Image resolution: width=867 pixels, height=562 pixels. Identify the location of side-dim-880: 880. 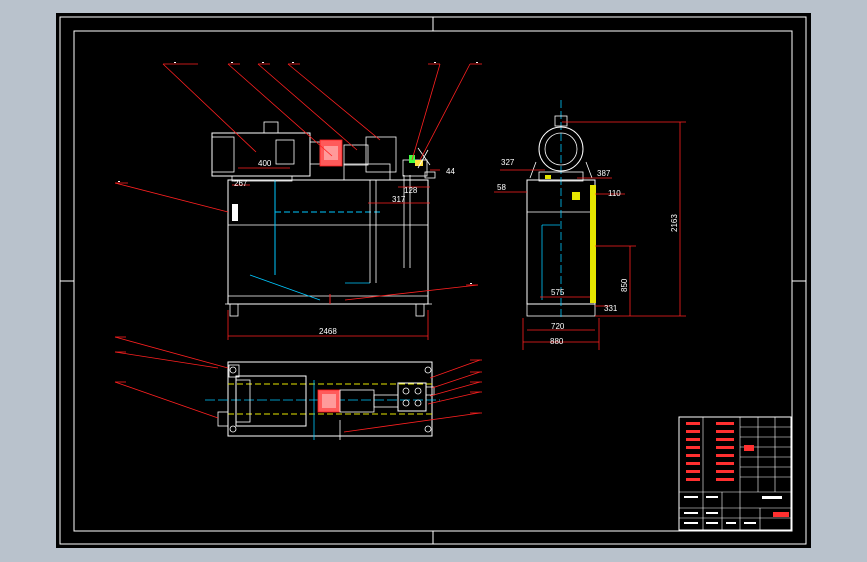
(557, 341).